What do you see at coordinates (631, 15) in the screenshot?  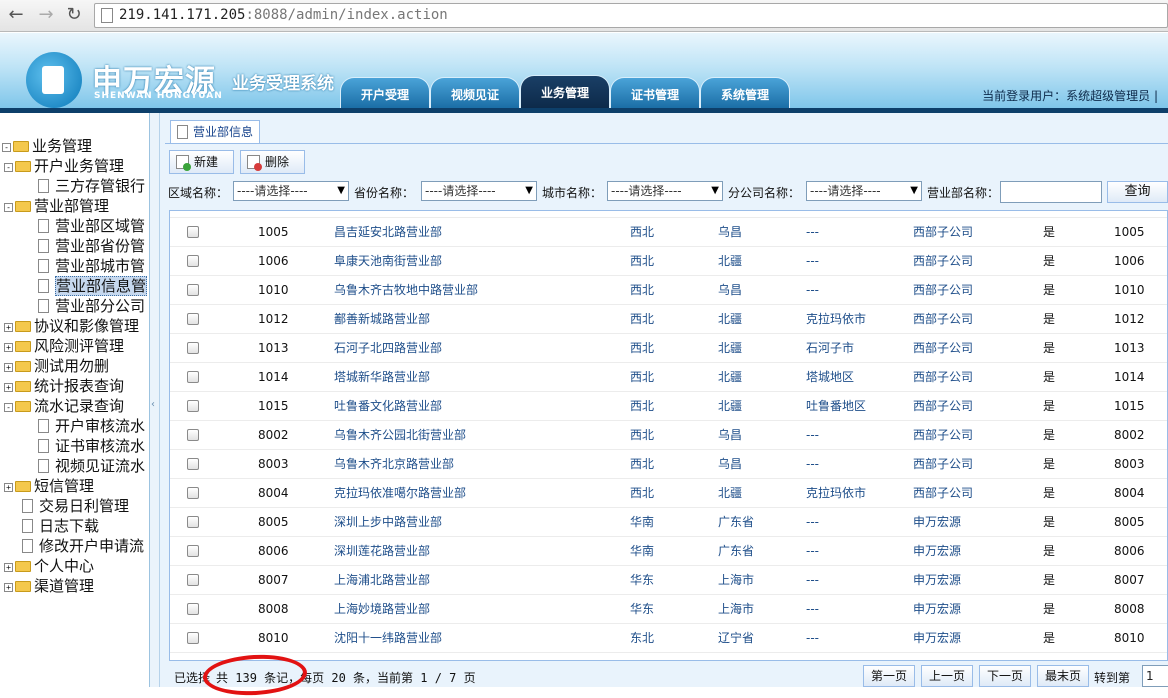 I see `address-bar: 219.141.171.205:8088/admin/index.action` at bounding box center [631, 15].